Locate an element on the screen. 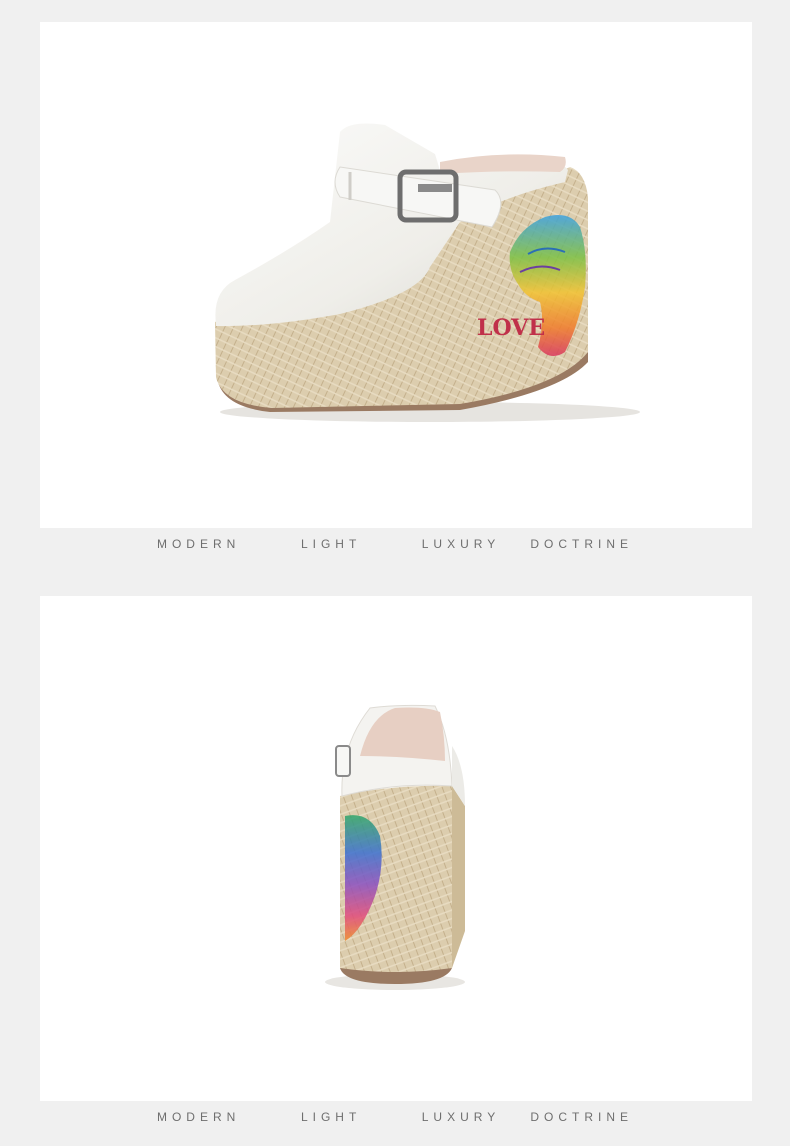  tagline-caption-1: MODERN LIGHT LUXURY DOCTRINE is located at coordinates (395, 544).